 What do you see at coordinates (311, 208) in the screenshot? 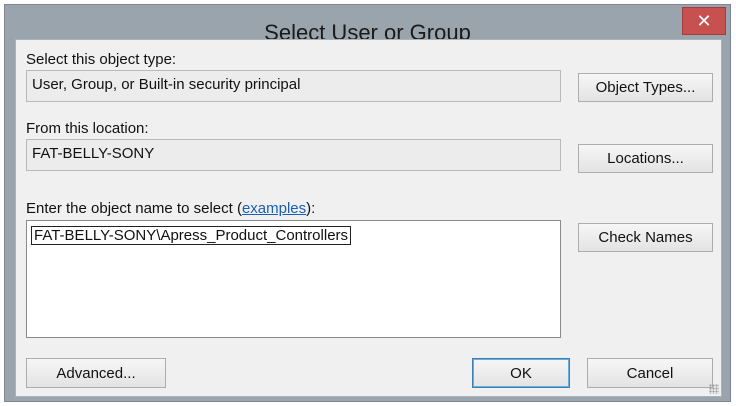
I see `object-name-label-suffix: ):` at bounding box center [311, 208].